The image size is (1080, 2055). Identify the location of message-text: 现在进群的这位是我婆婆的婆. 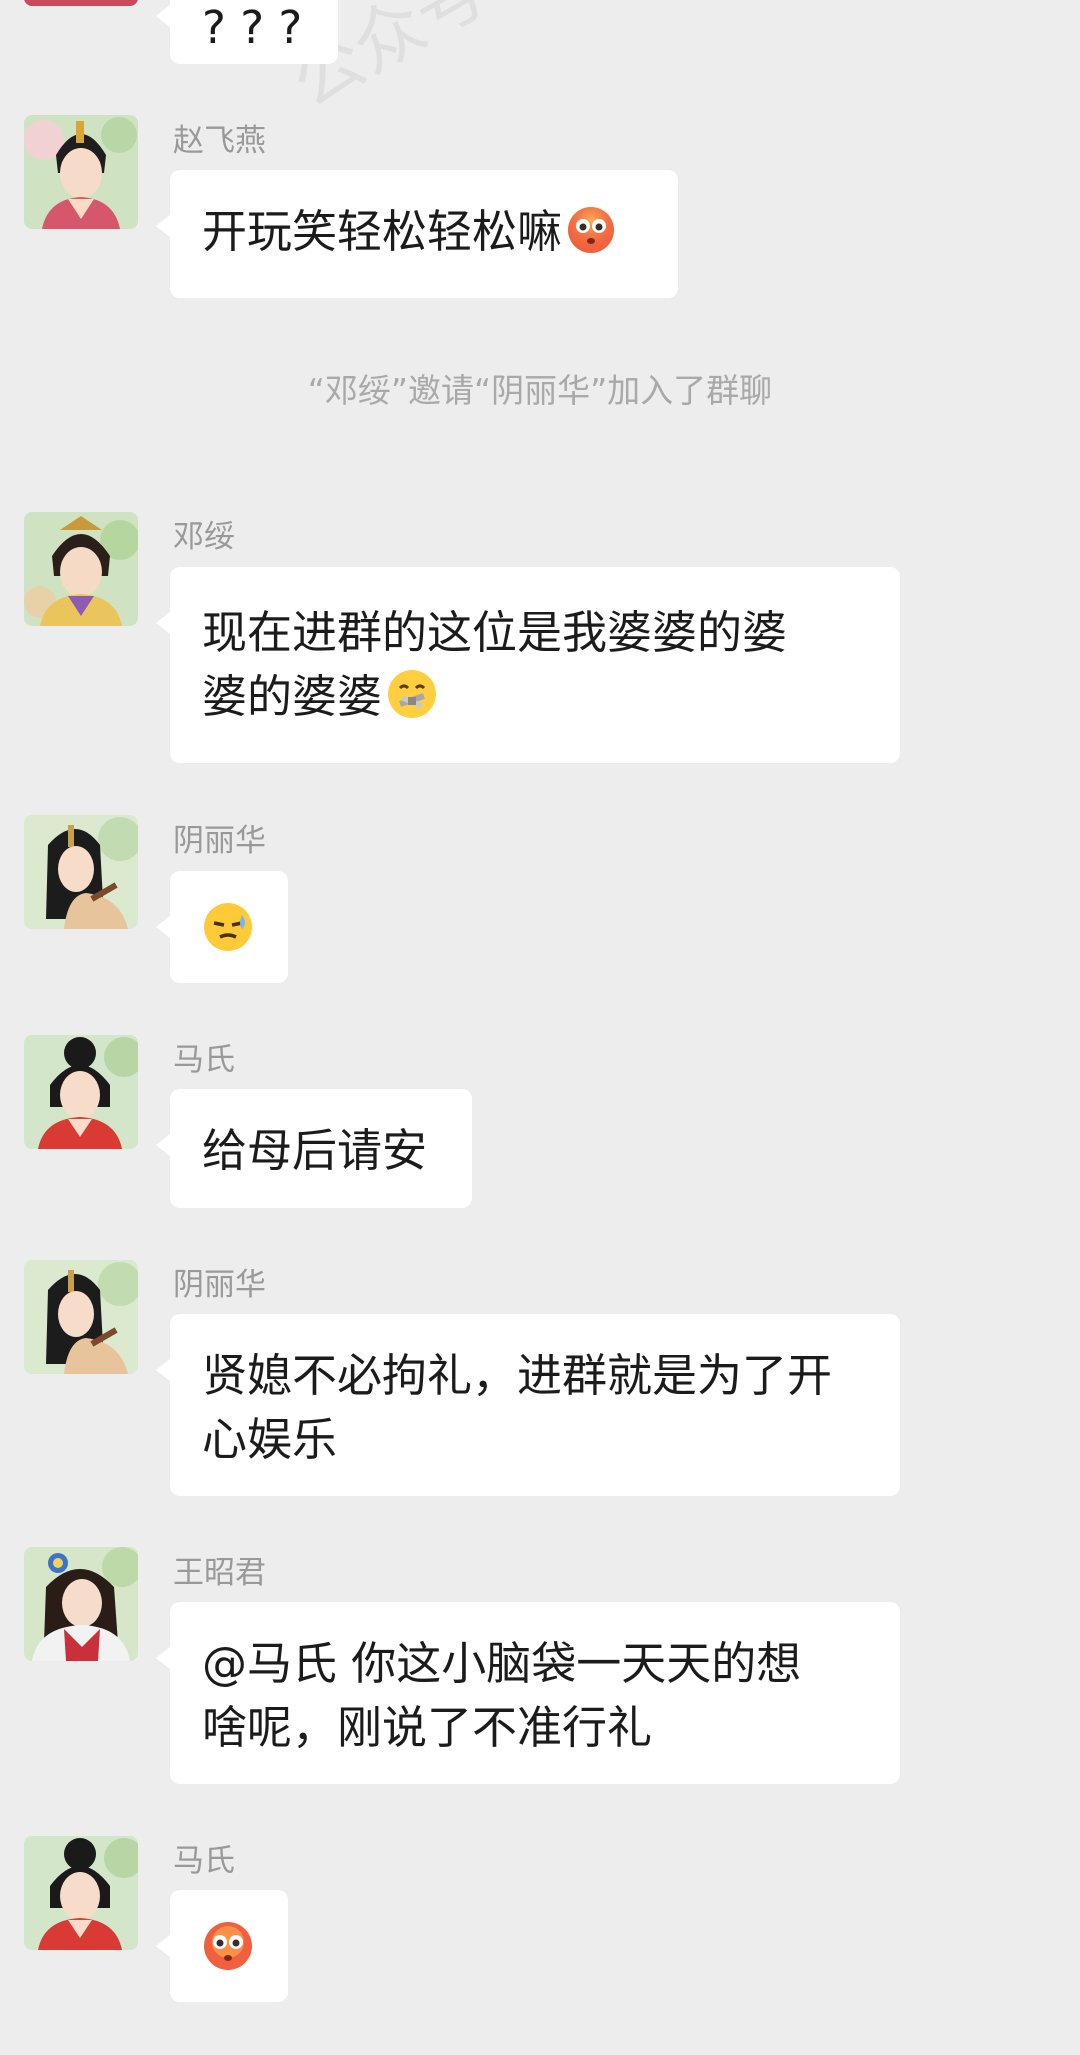
(495, 632).